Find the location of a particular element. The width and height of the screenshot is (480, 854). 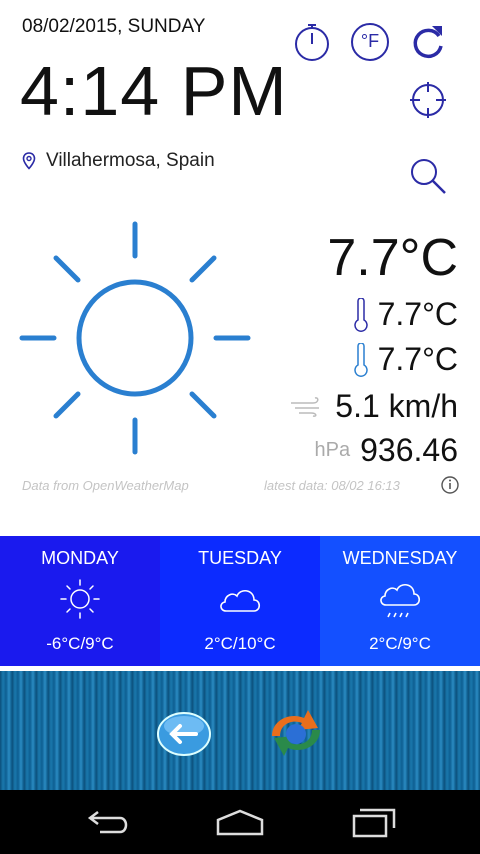

pressure-row: hPa 936.46 is located at coordinates (386, 450).